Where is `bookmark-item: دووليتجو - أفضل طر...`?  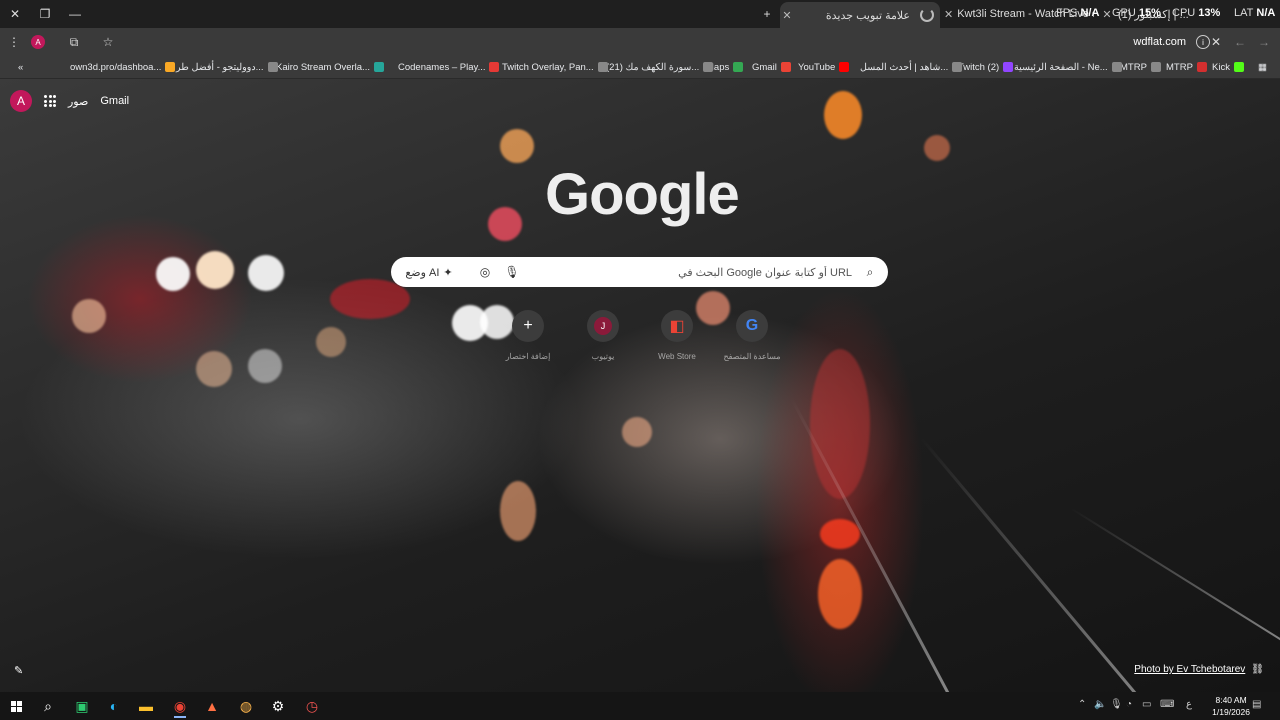 bookmark-item: دووليتجو - أفضل طر... is located at coordinates (227, 67).